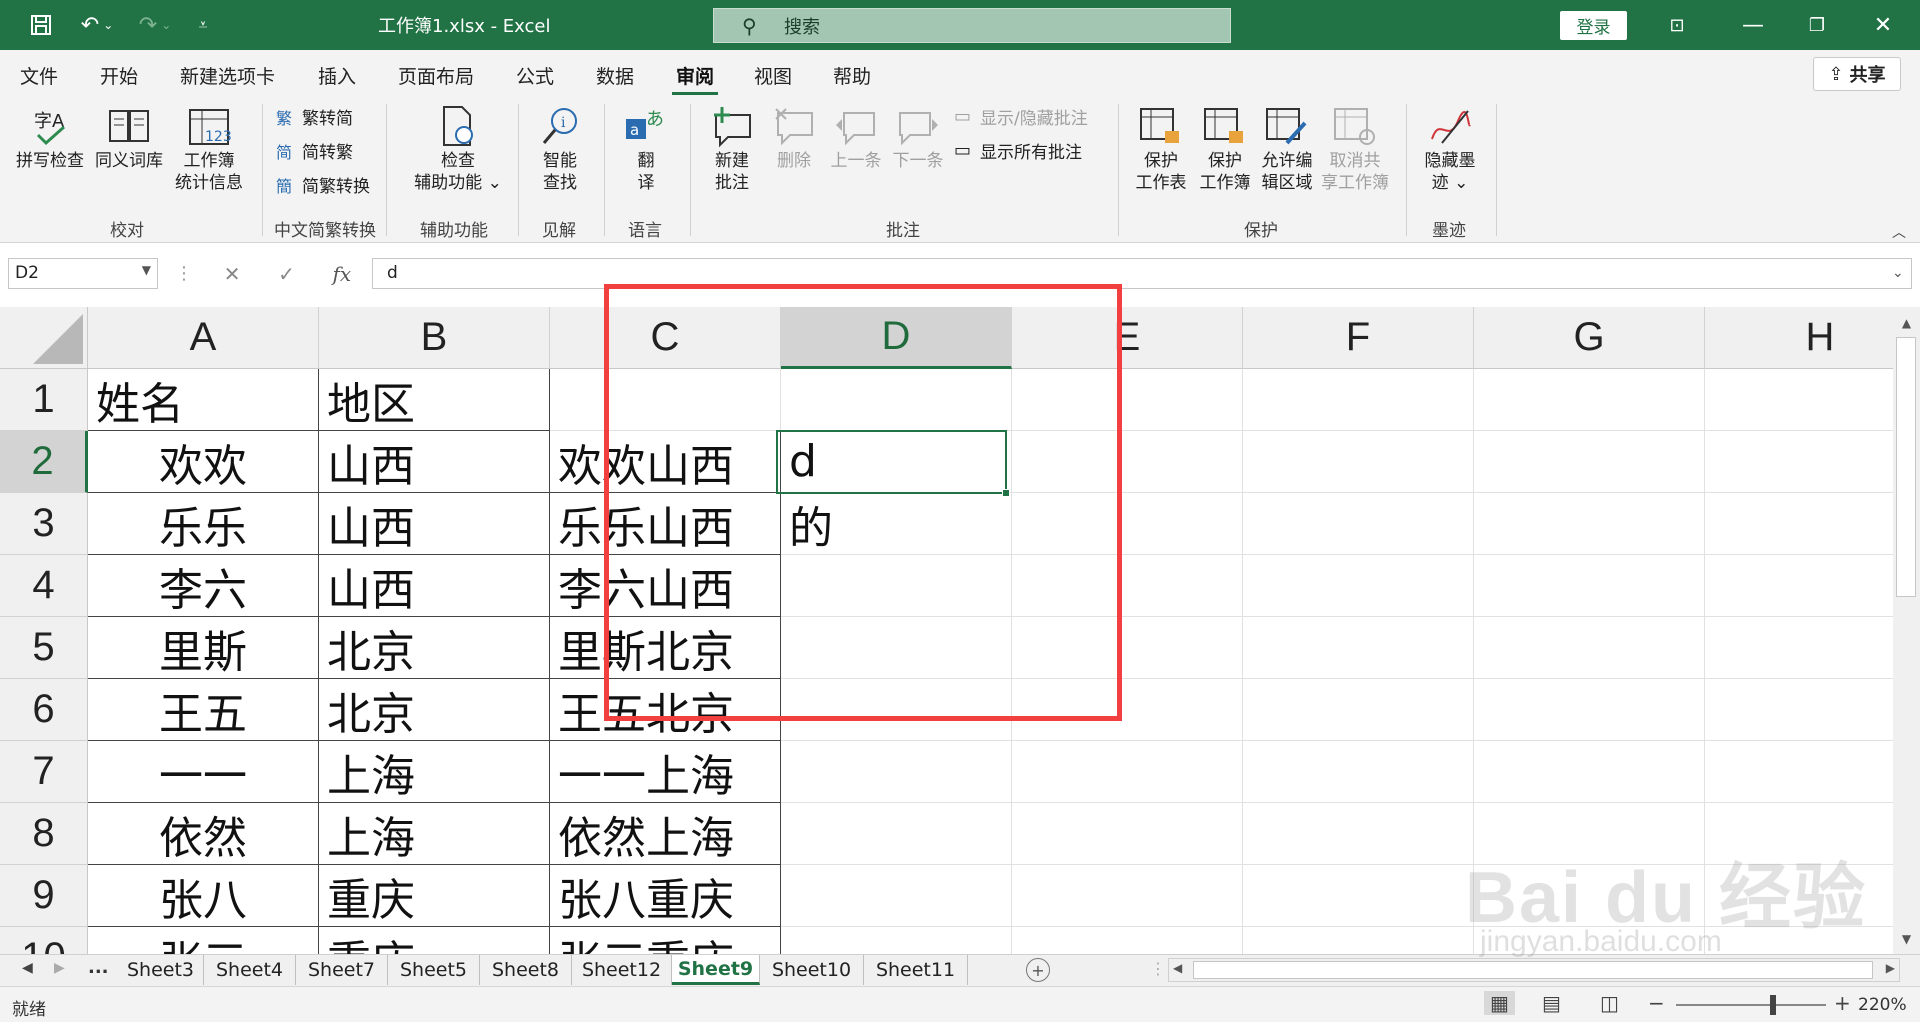 The image size is (1920, 1022). What do you see at coordinates (1358, 400) in the screenshot?
I see `cell-f1` at bounding box center [1358, 400].